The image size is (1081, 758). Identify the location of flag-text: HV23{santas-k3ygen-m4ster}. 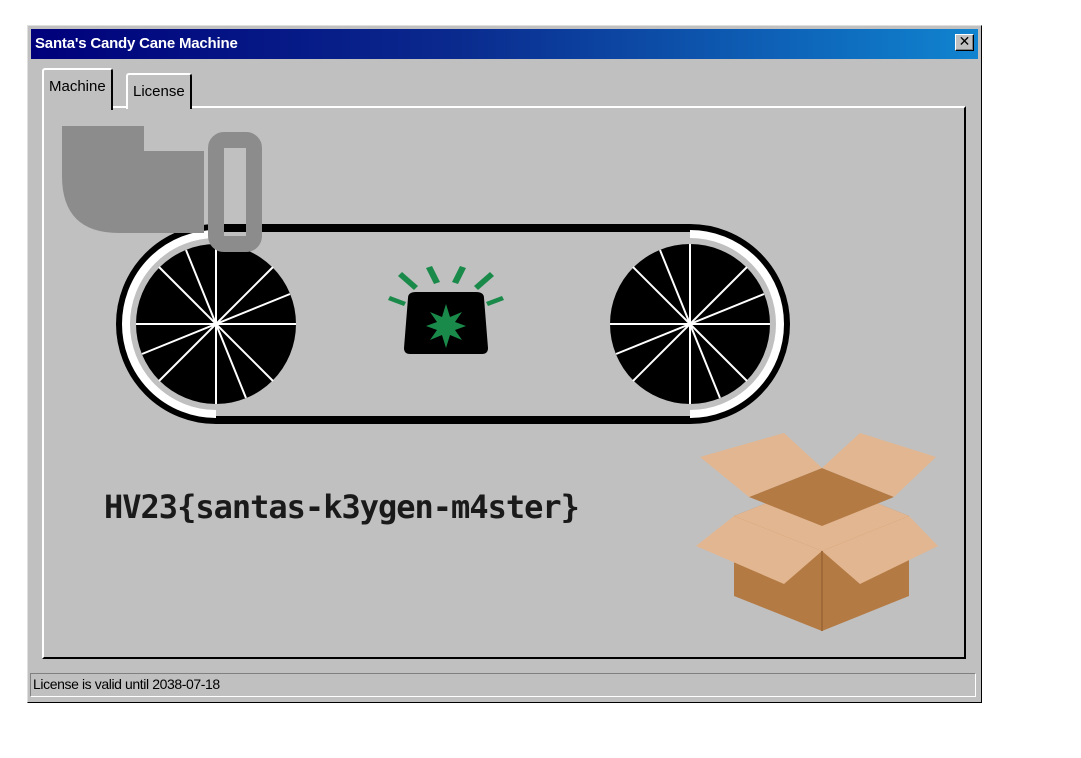
(342, 507).